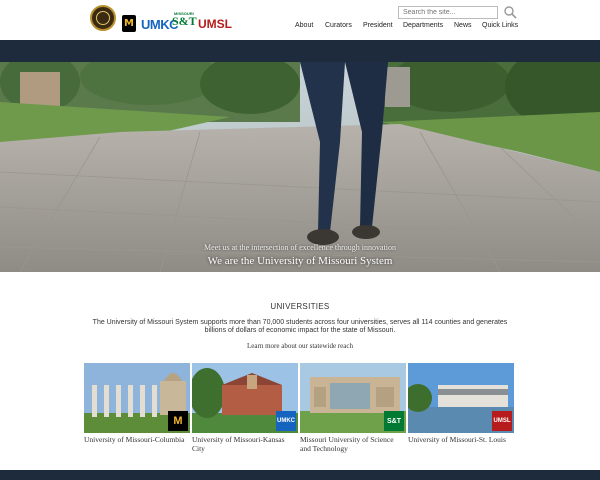 The width and height of the screenshot is (600, 480). Describe the element at coordinates (184, 13) in the screenshot. I see `missouri-st-logo-top: MISSOURI` at that location.